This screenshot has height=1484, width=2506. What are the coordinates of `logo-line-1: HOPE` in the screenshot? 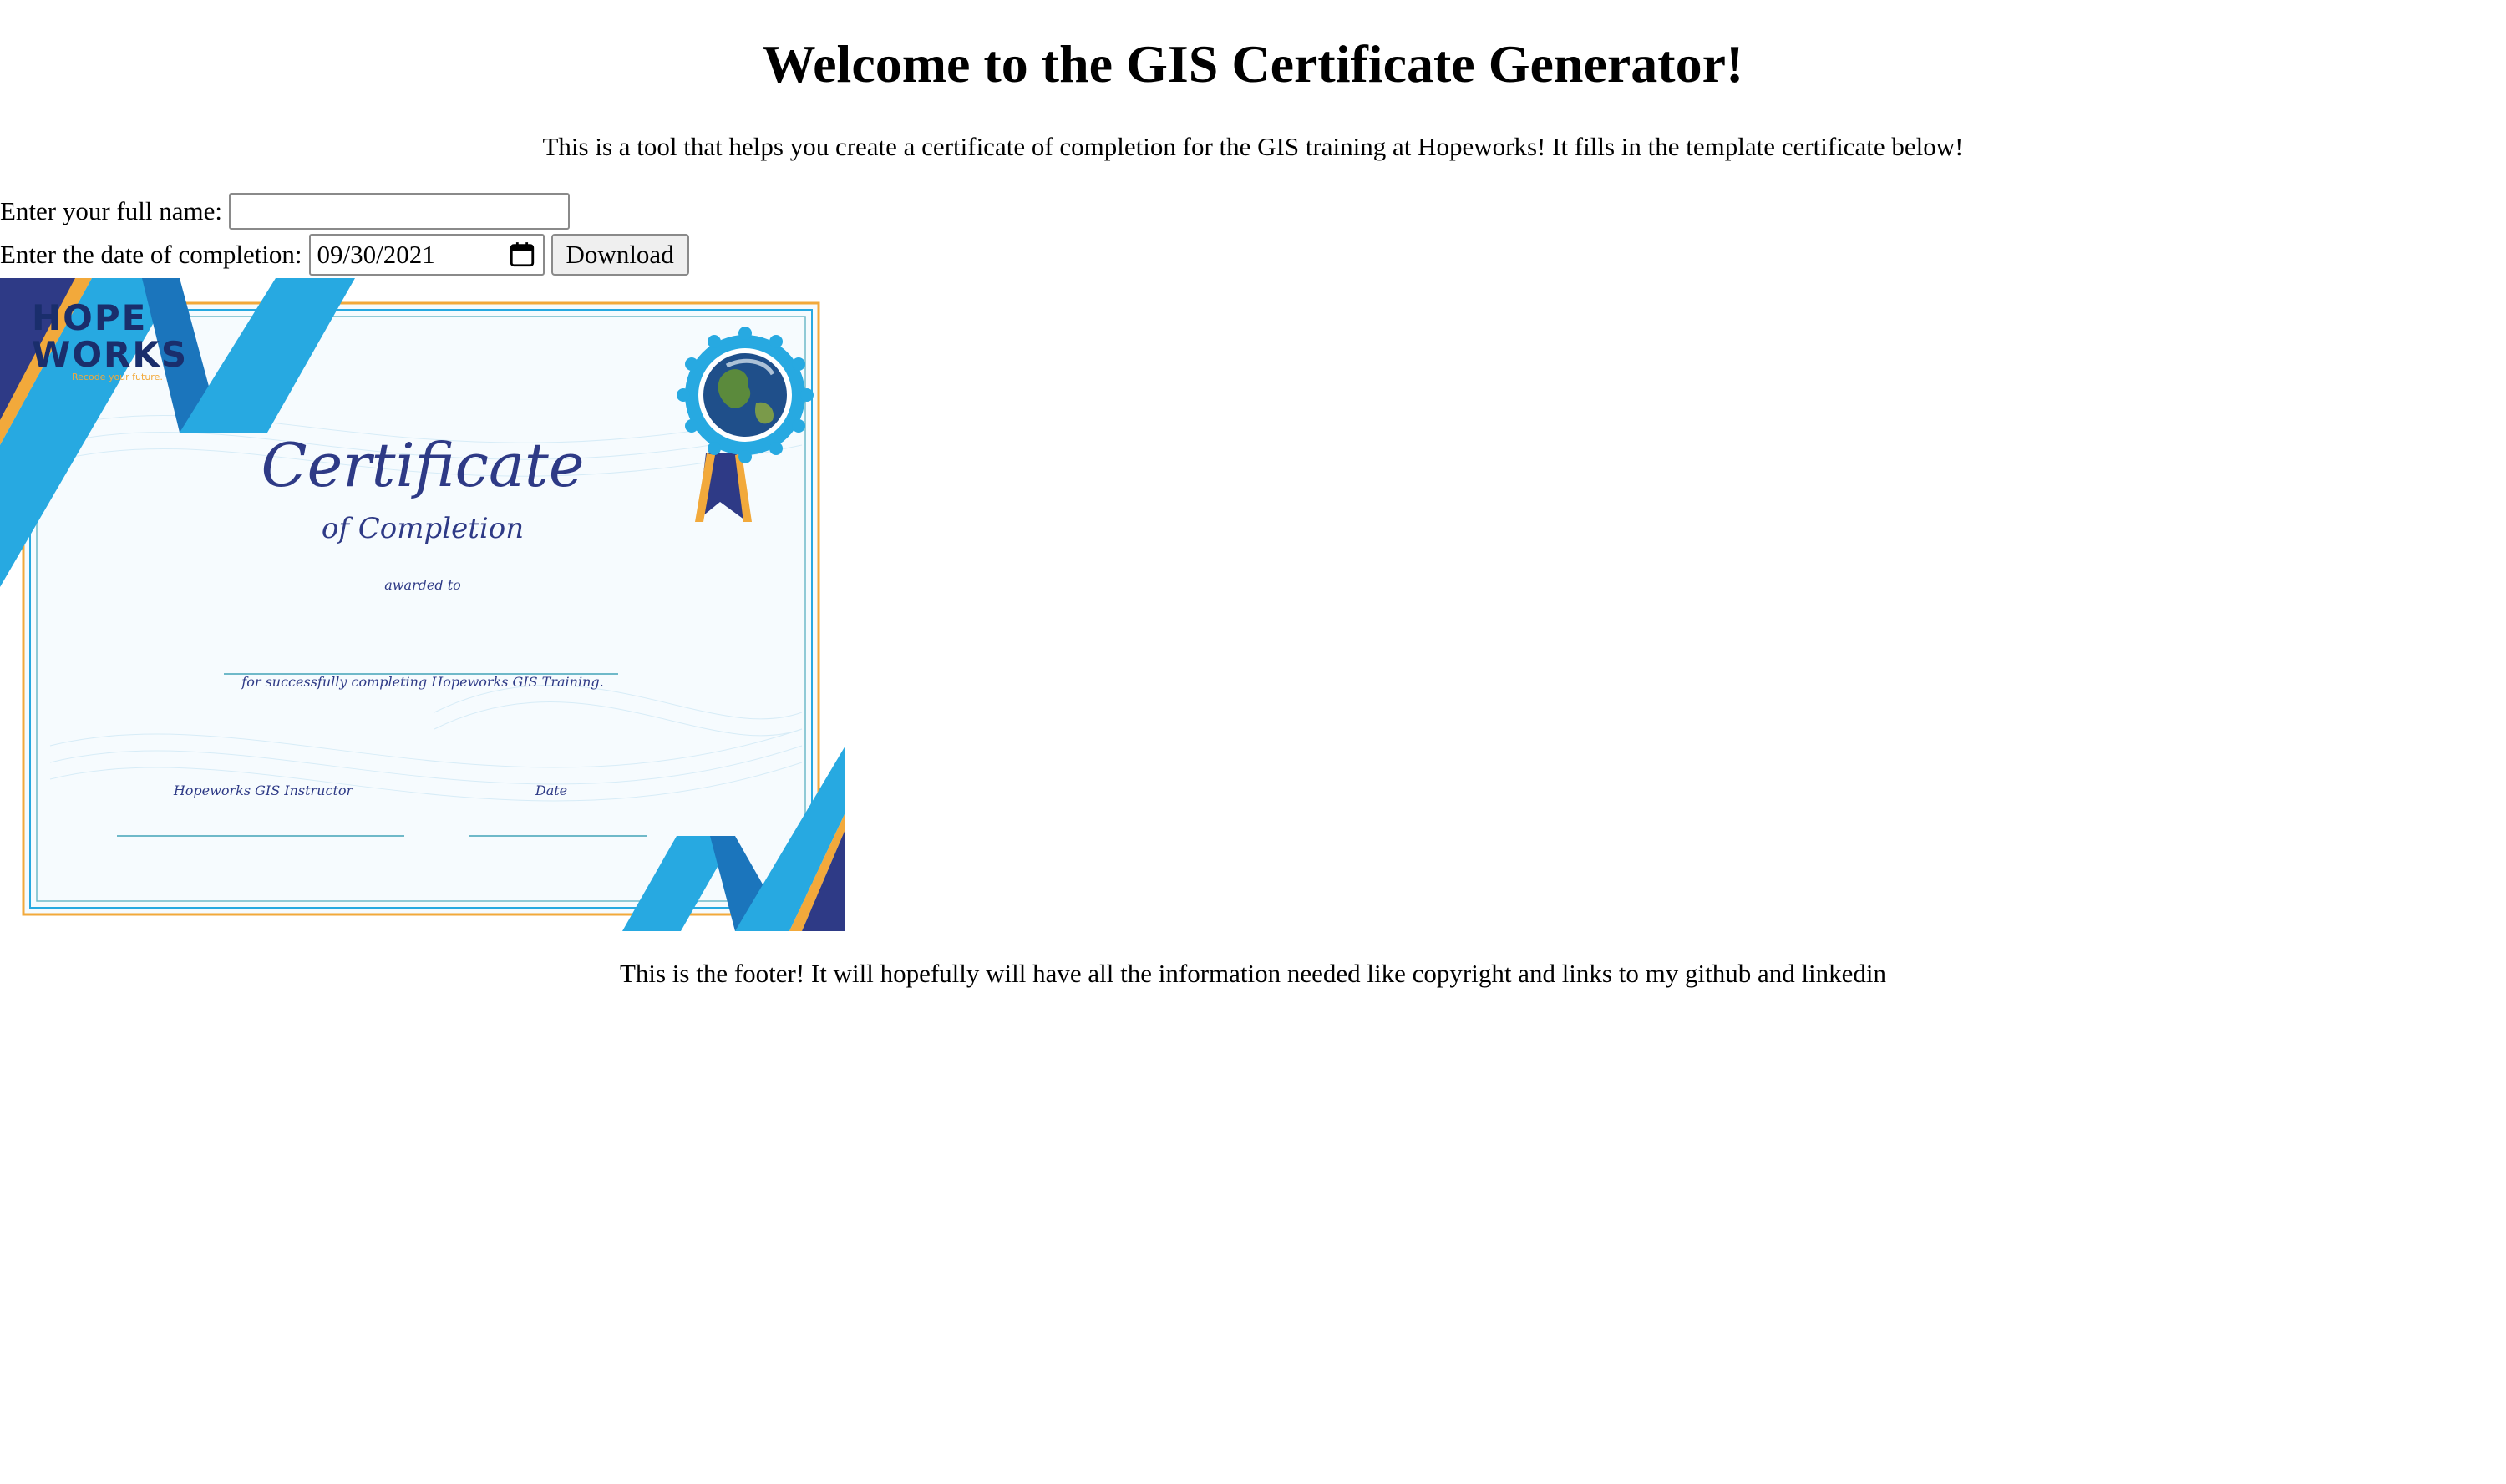 It's located at (90, 317).